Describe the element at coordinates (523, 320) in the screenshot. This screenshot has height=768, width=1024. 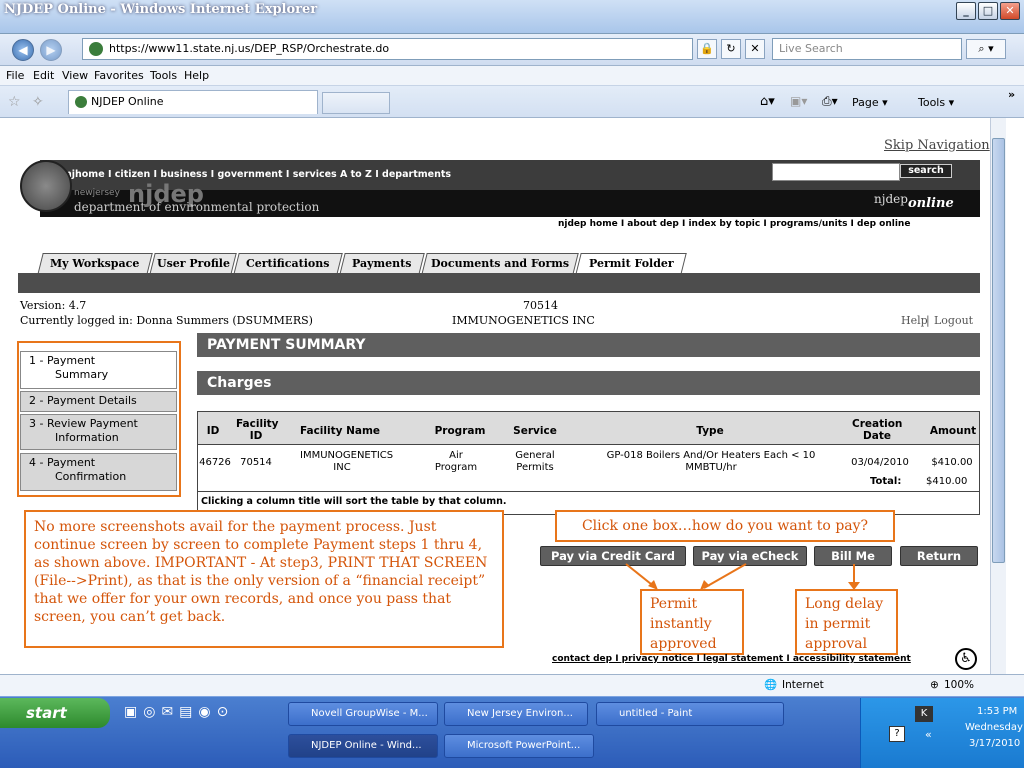
I see `facility-name-text: IMMUNOGENETICS INC` at that location.